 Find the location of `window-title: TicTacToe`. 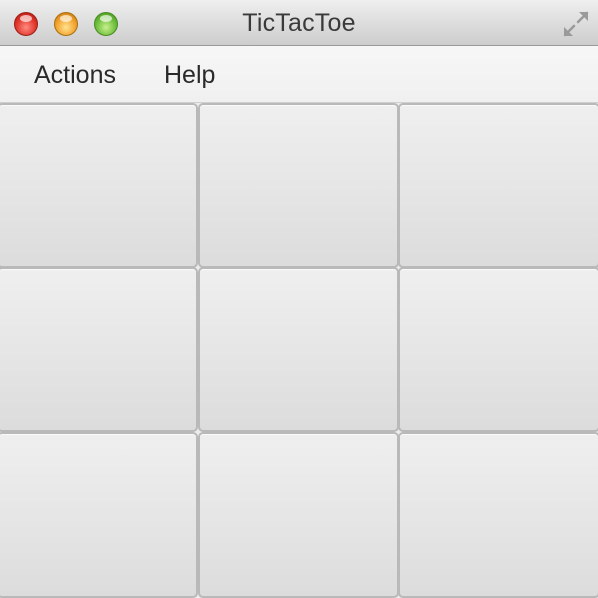

window-title: TicTacToe is located at coordinates (299, 23).